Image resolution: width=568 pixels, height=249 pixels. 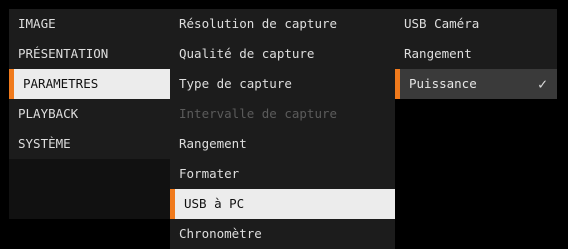 I want to click on setting-item-interval-disabled: Intervalle de capture, so click(x=282, y=114).